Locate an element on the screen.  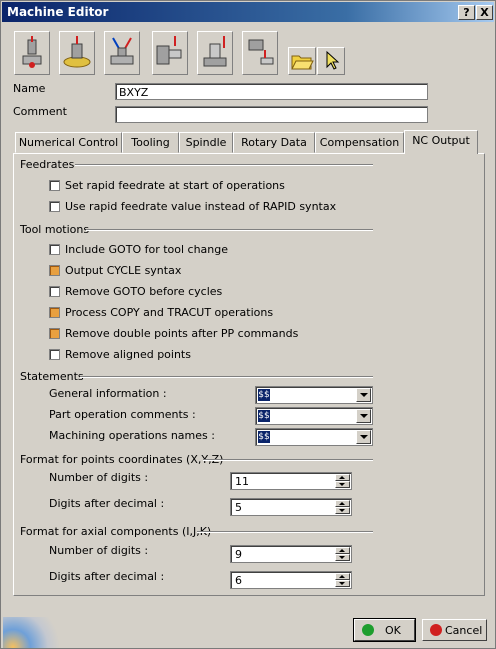
general-information-label: General information : is located at coordinates (108, 393).